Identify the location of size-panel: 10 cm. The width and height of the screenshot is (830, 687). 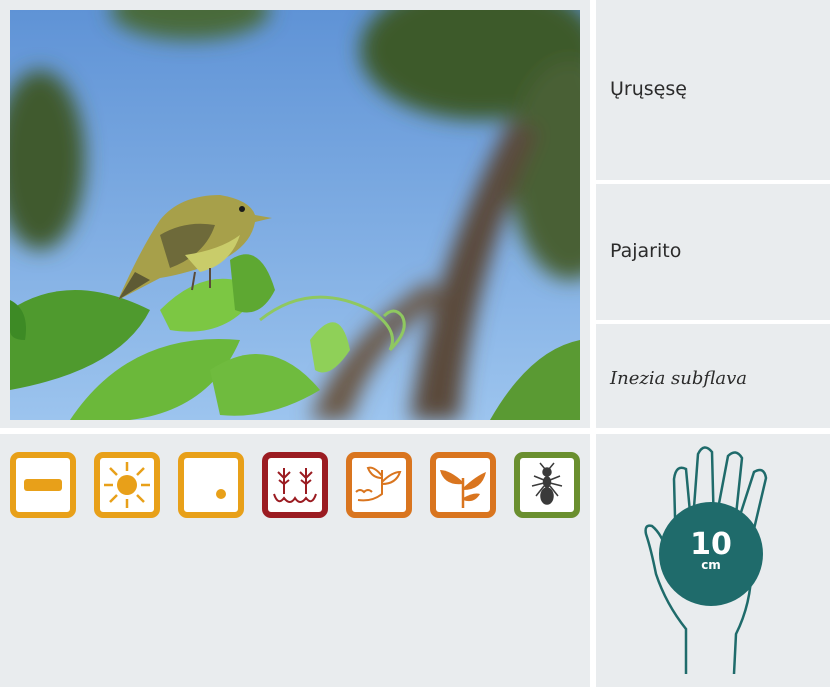
(713, 560).